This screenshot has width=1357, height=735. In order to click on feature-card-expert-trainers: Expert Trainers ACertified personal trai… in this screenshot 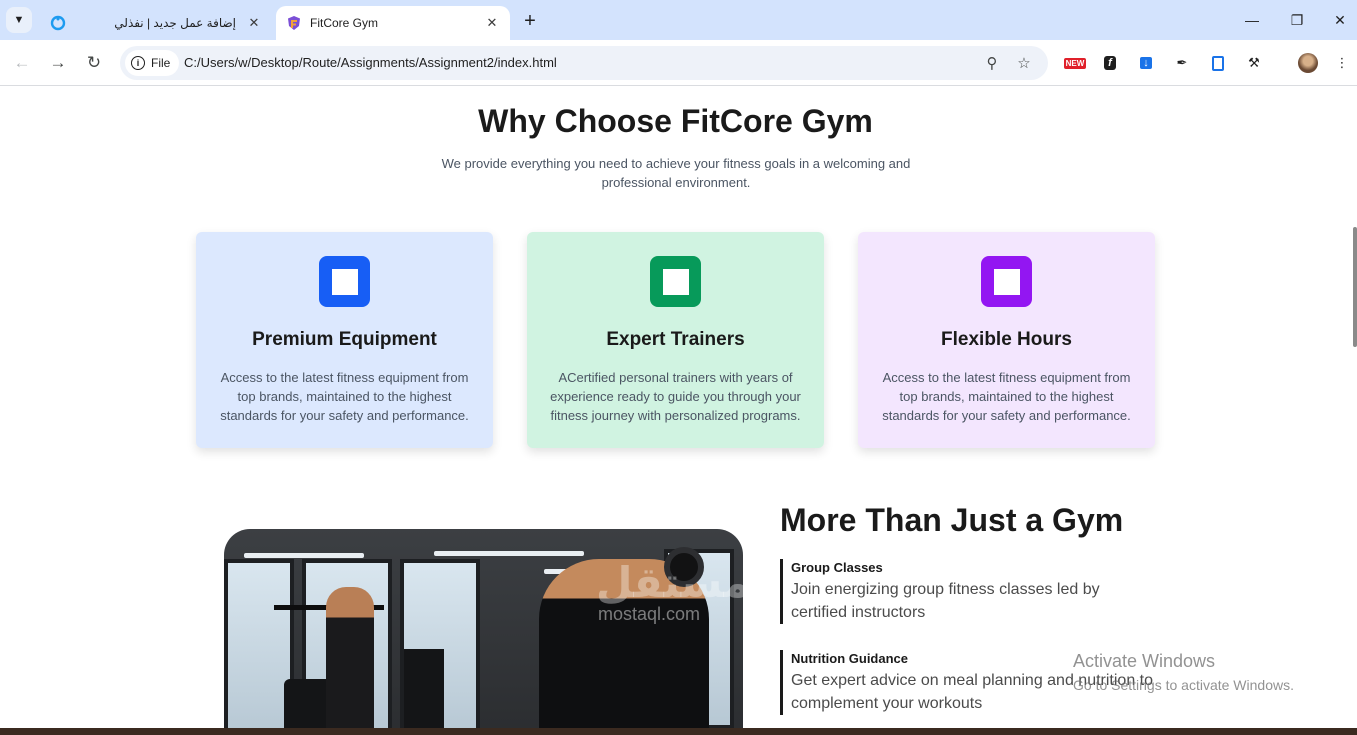, I will do `click(675, 340)`.